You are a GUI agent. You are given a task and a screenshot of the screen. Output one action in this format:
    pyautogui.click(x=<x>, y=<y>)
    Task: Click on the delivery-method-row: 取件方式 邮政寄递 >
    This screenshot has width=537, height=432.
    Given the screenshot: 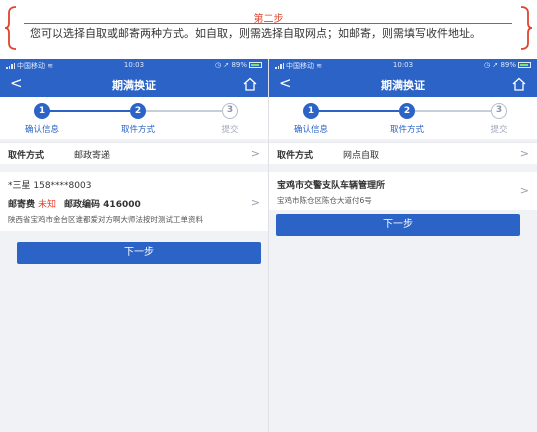 What is the action you would take?
    pyautogui.click(x=134, y=153)
    